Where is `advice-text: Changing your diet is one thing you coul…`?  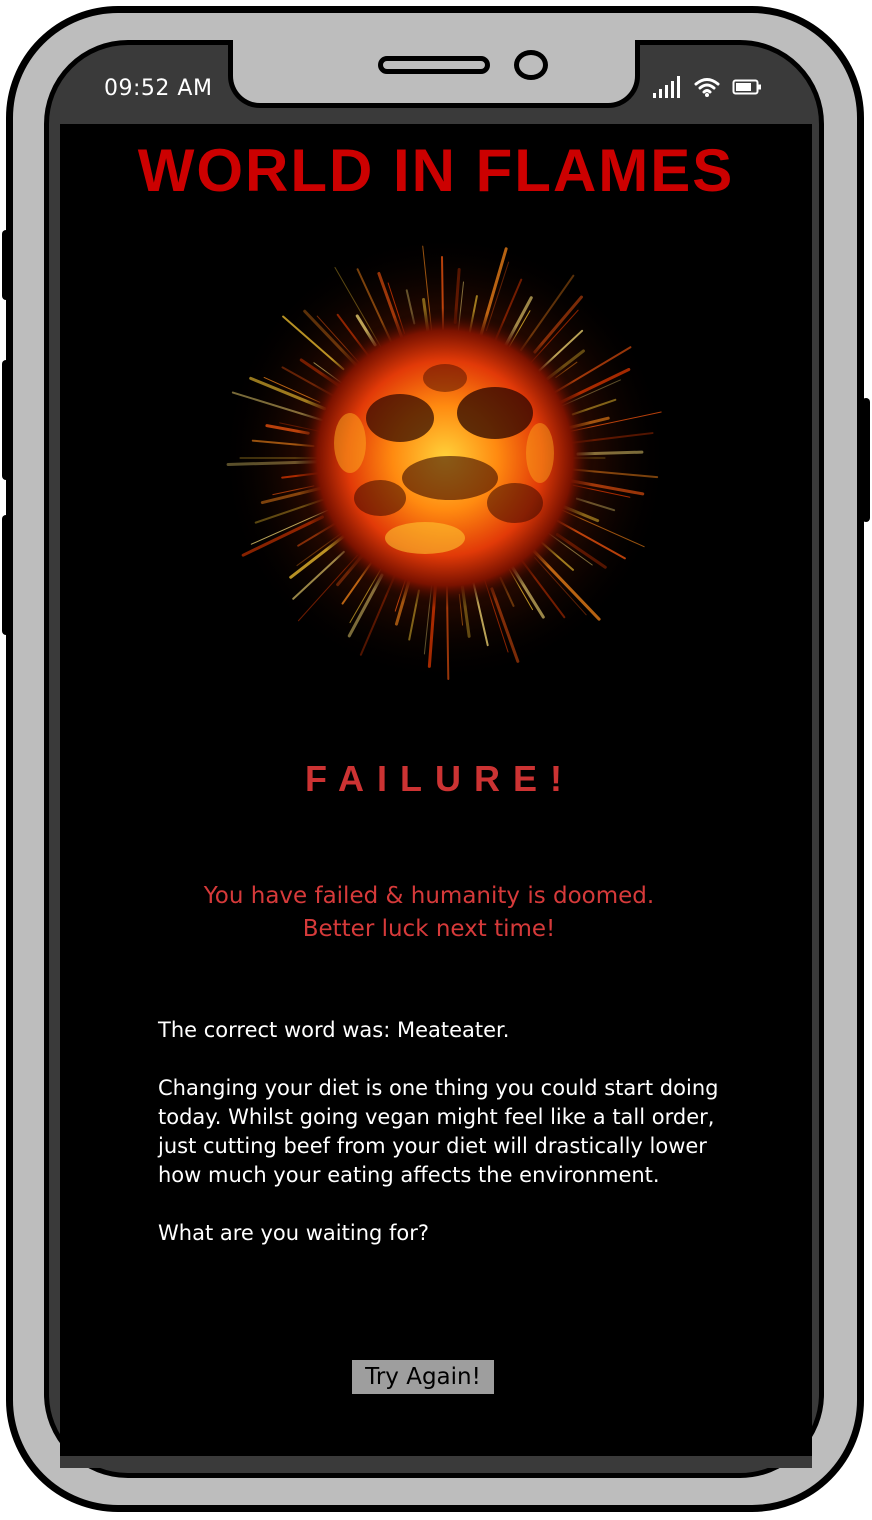 advice-text: Changing your diet is one thing you coul… is located at coordinates (438, 1131).